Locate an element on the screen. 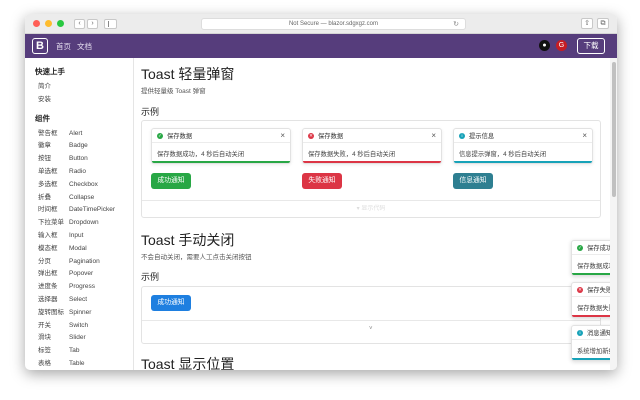  sidebar-item-label: 分页 is located at coordinates (44, 261).